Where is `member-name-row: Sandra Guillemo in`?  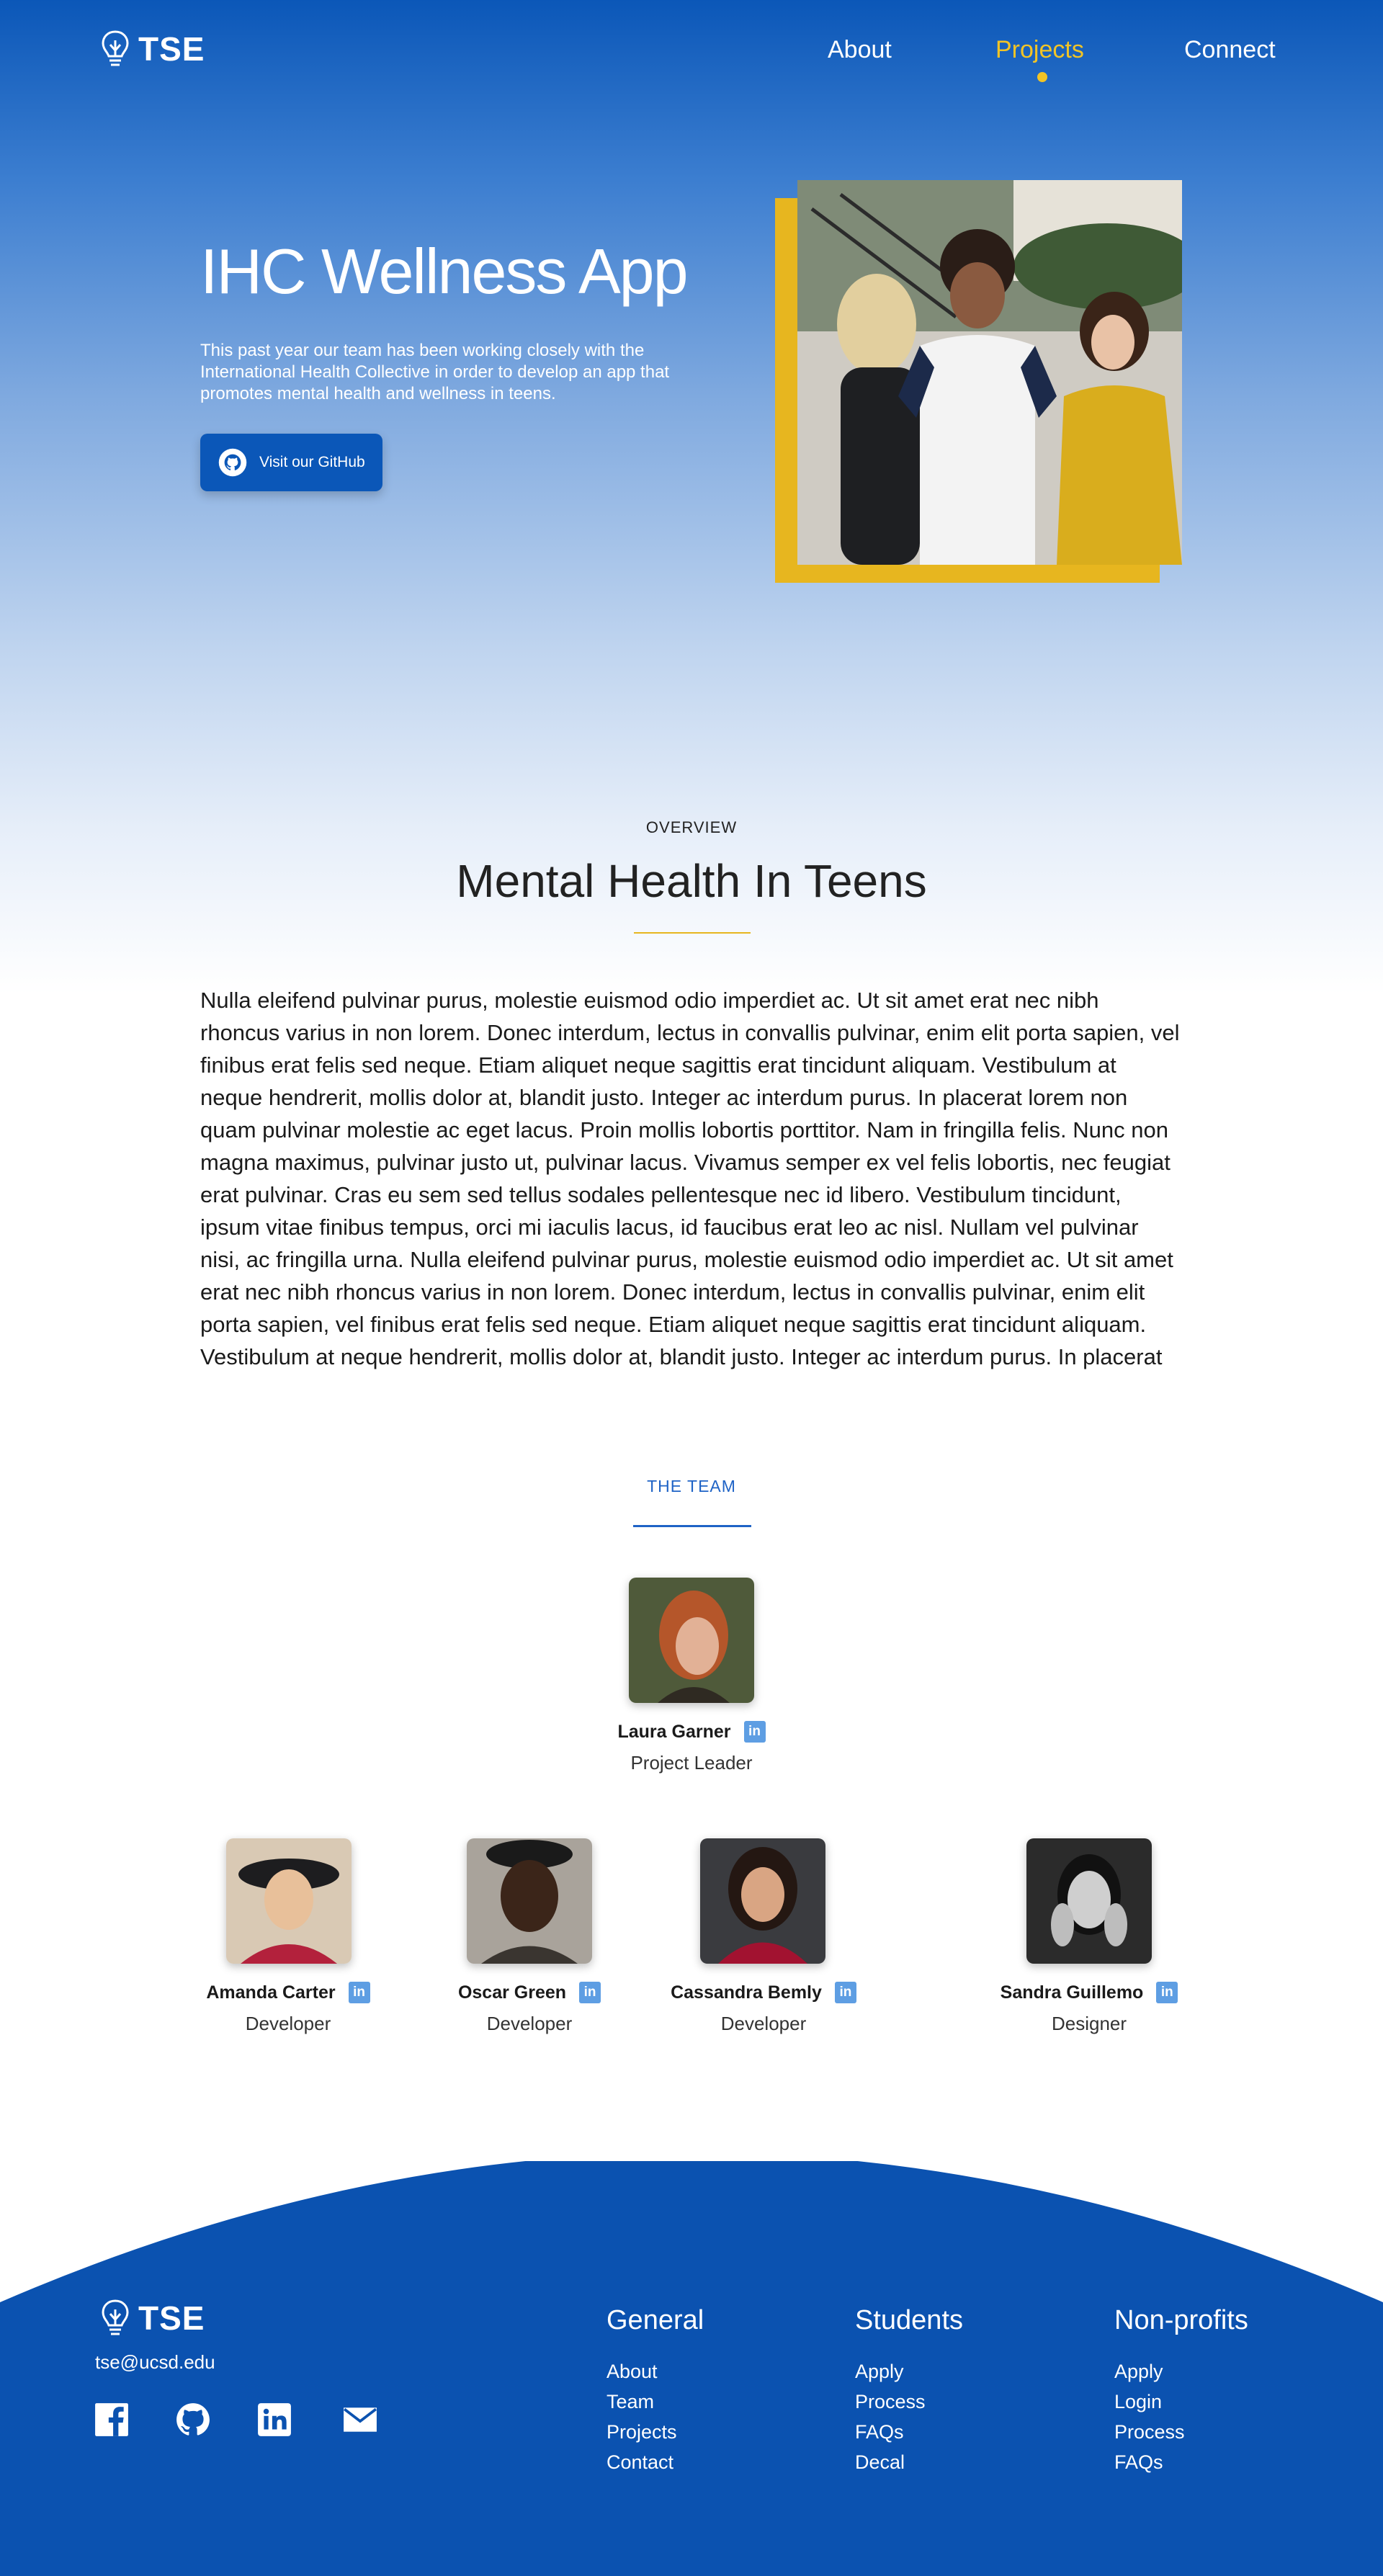
member-name-row: Sandra Guillemo in is located at coordinates (1089, 1992).